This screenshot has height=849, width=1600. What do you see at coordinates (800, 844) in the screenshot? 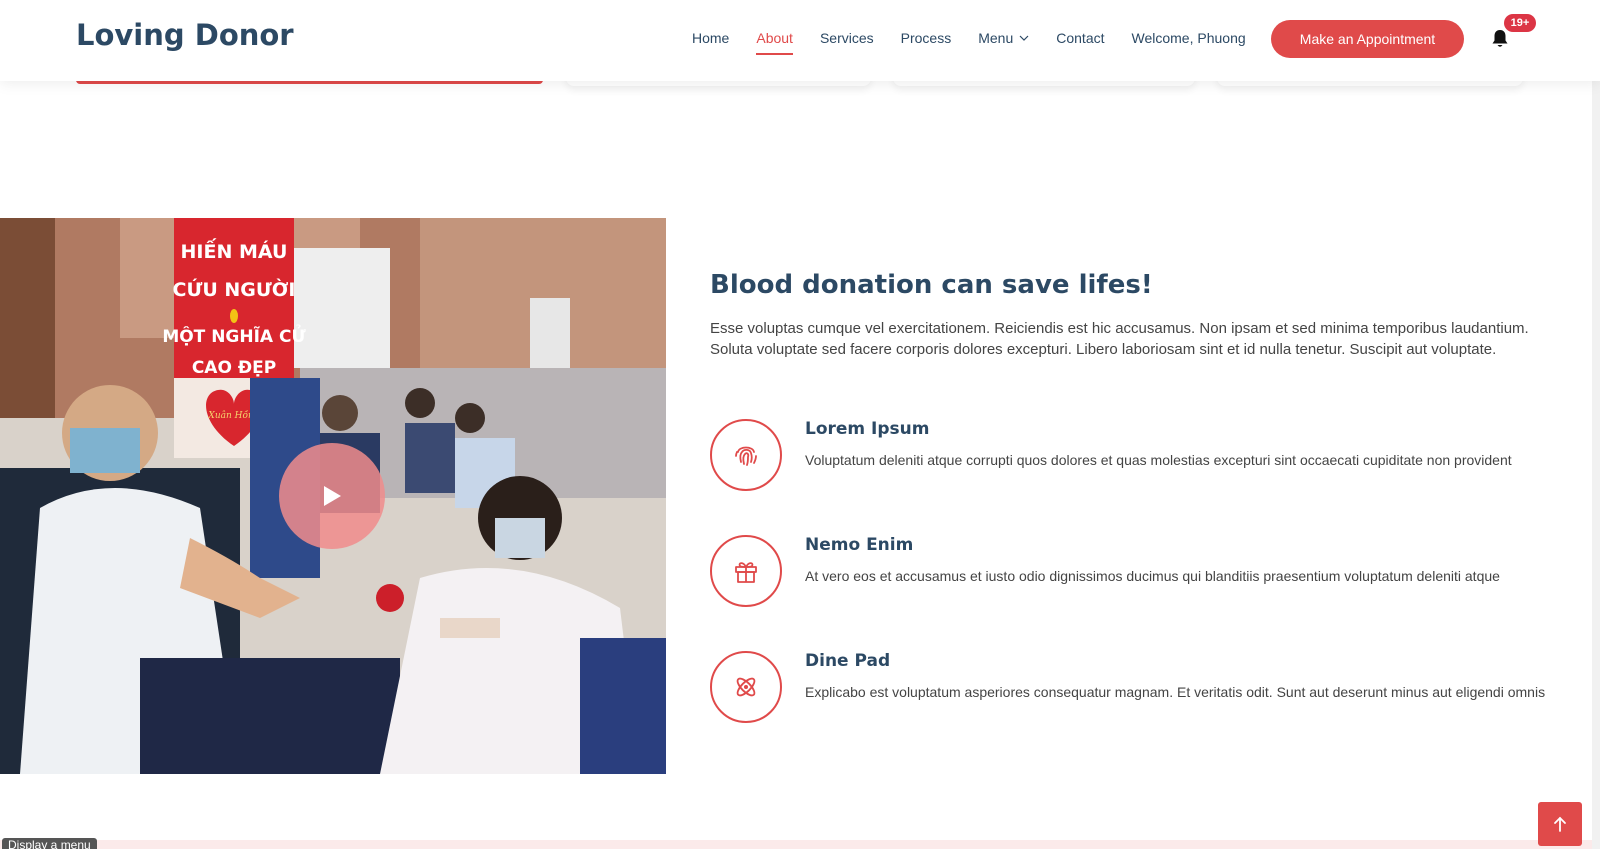
I see `next-section-edge` at bounding box center [800, 844].